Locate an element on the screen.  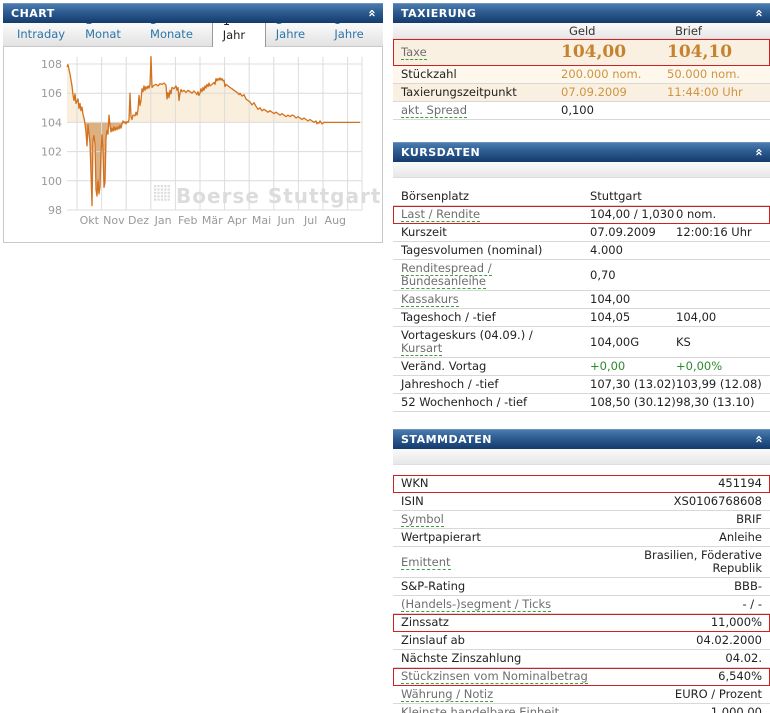
row-label: S&P-Rating is located at coordinates (433, 586).